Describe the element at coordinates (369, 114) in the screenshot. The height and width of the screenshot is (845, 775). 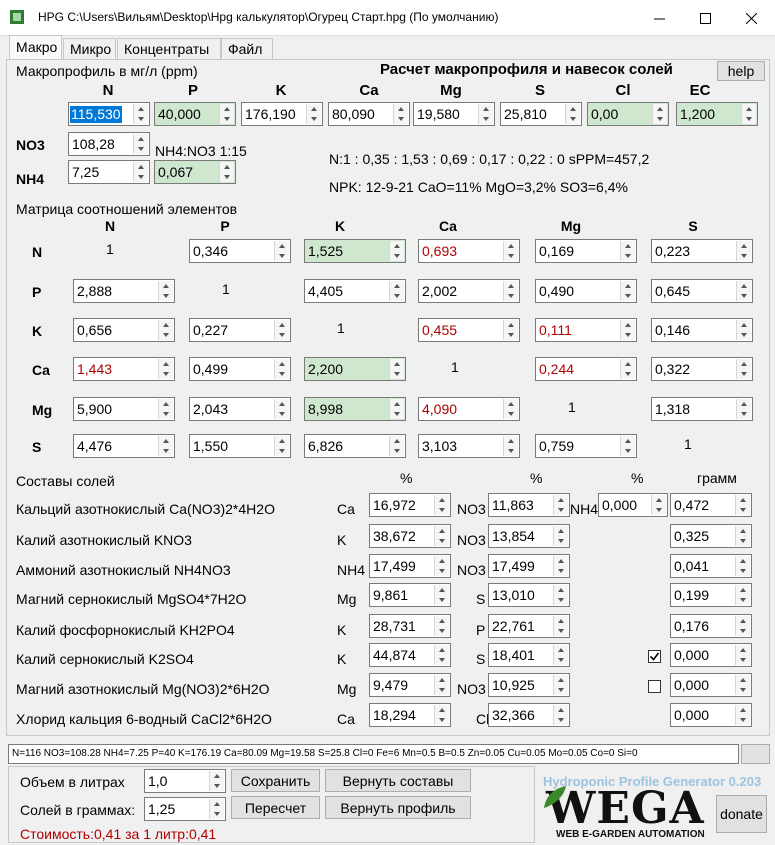
I see `profile-input-ca: 80,090` at that location.